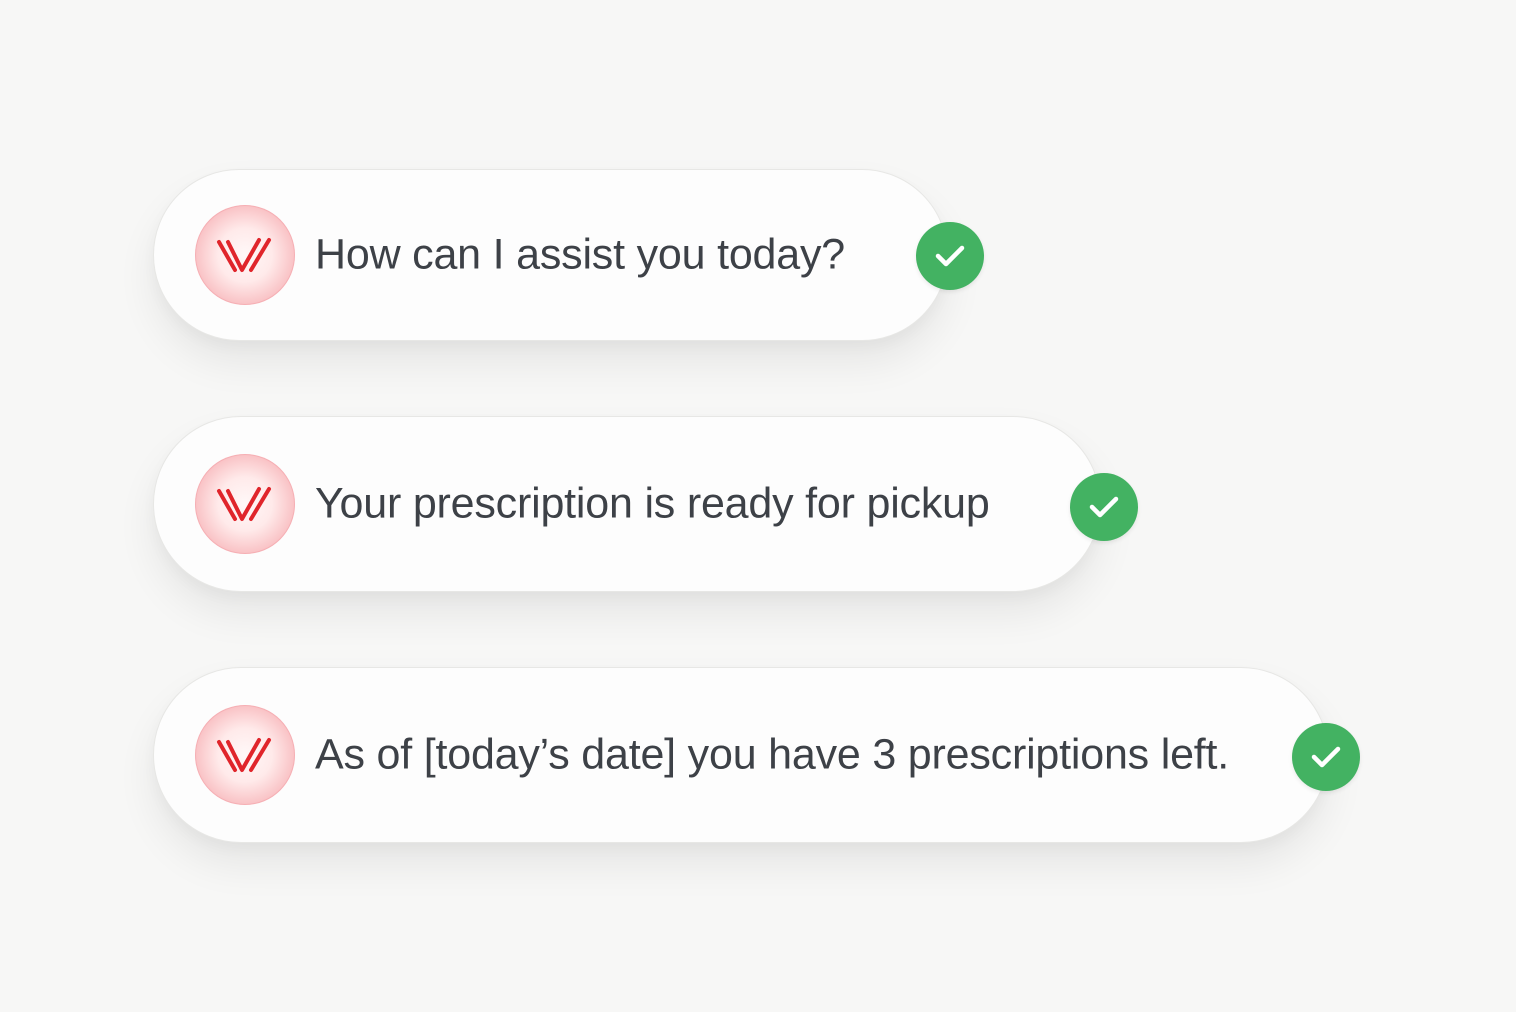 The height and width of the screenshot is (1012, 1516). I want to click on message-text: Your prescription is ready for pickup, so click(652, 503).